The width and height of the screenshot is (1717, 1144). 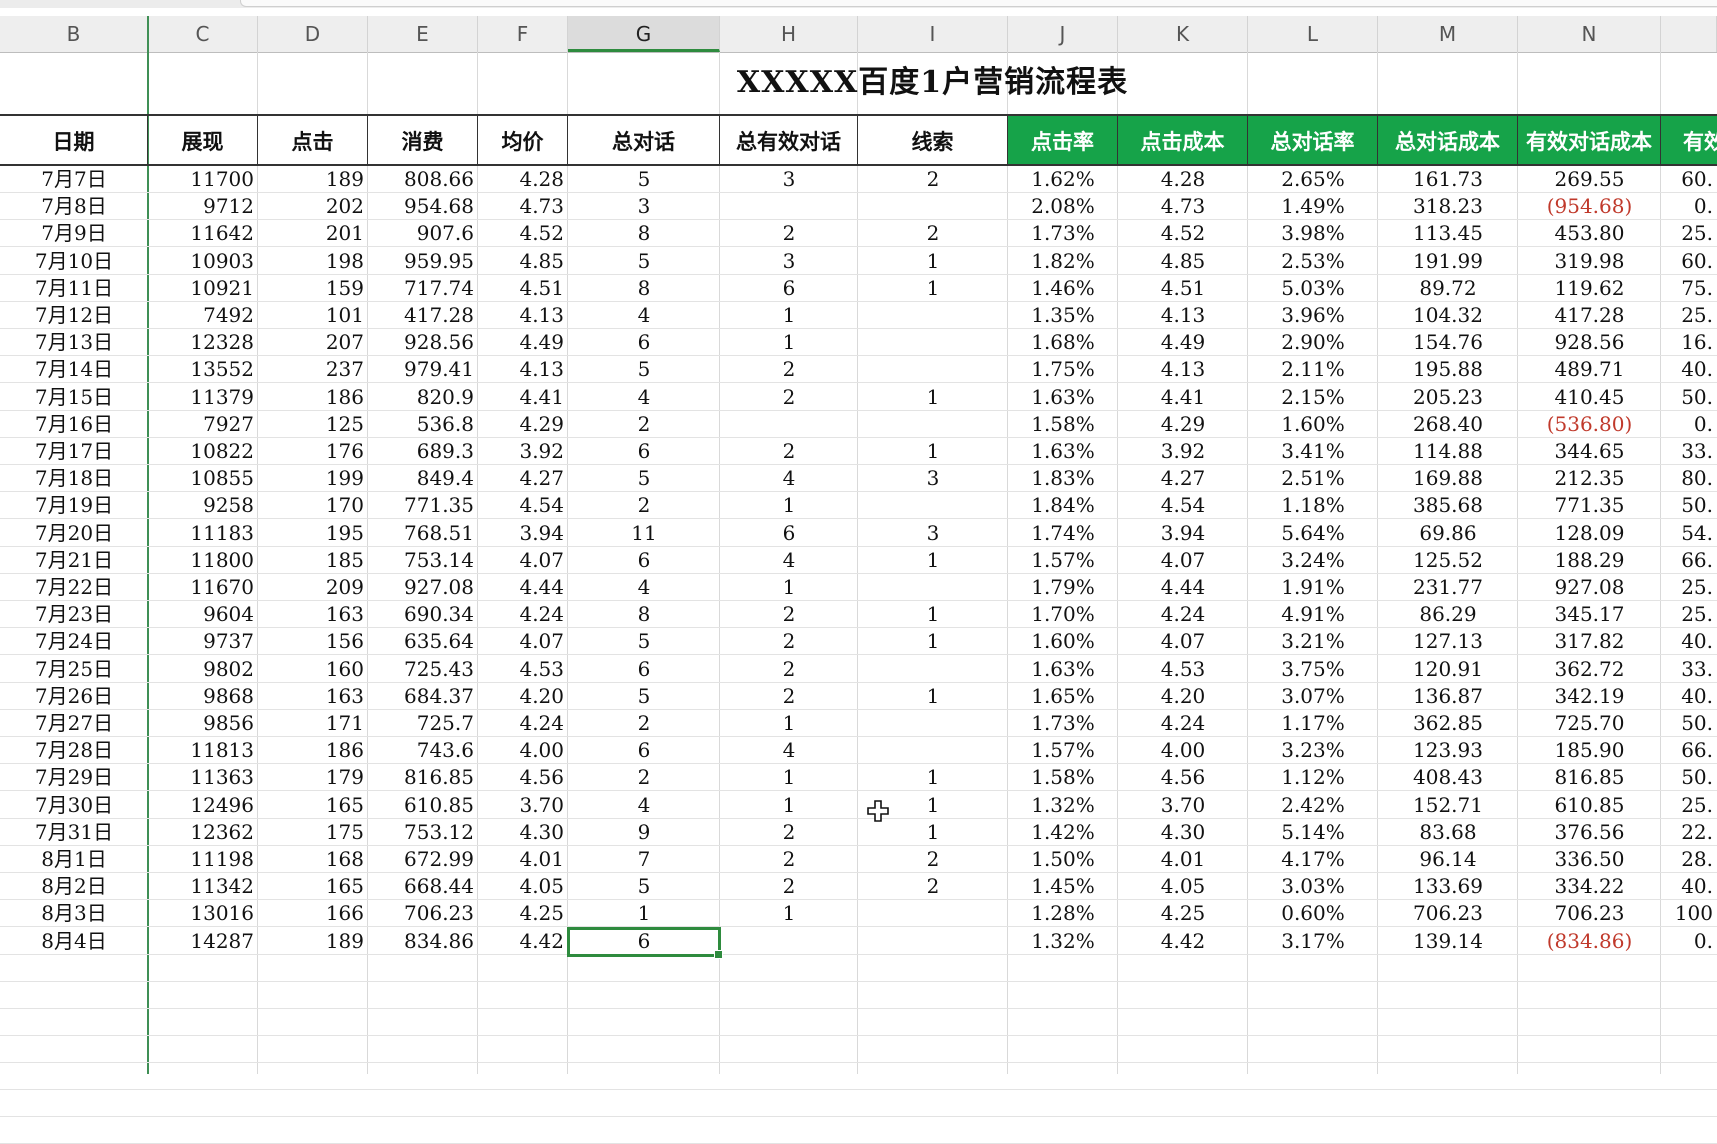 What do you see at coordinates (1183, 560) in the screenshot?
I see `table-cell: 4.07` at bounding box center [1183, 560].